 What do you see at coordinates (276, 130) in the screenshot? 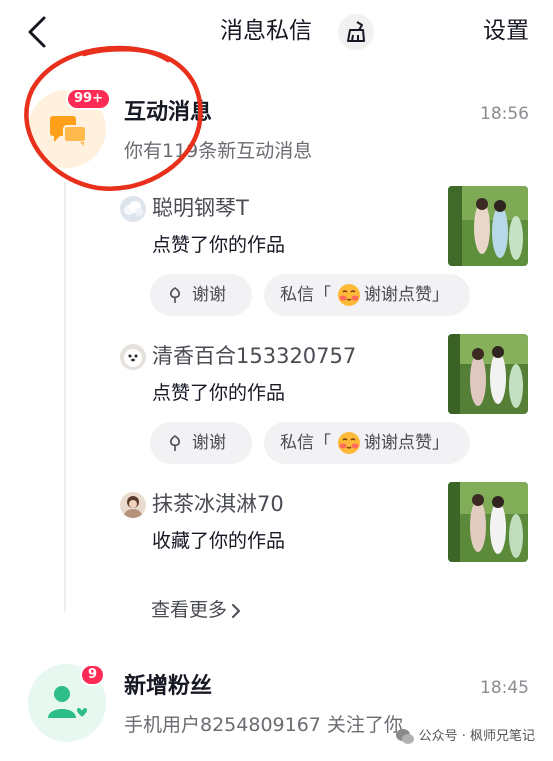
I see `interaction-messages-row: 99+ 互动消息 18:56 你有119条新互动消息` at bounding box center [276, 130].